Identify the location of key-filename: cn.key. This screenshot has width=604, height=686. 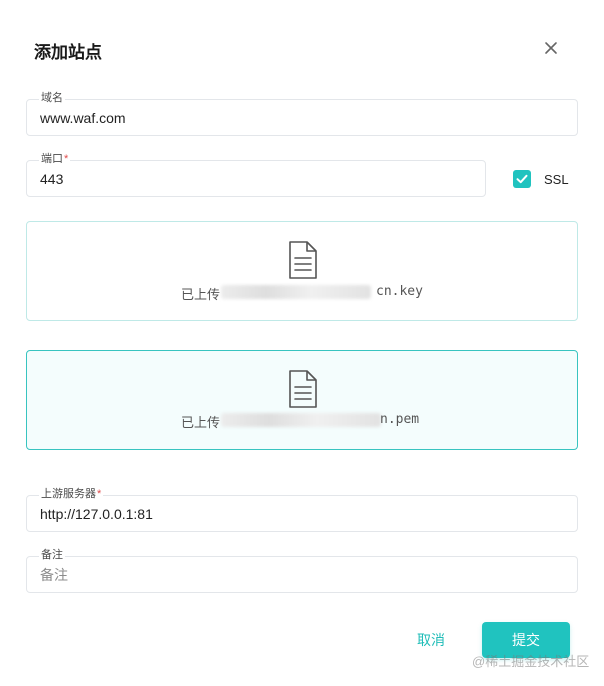
(399, 291).